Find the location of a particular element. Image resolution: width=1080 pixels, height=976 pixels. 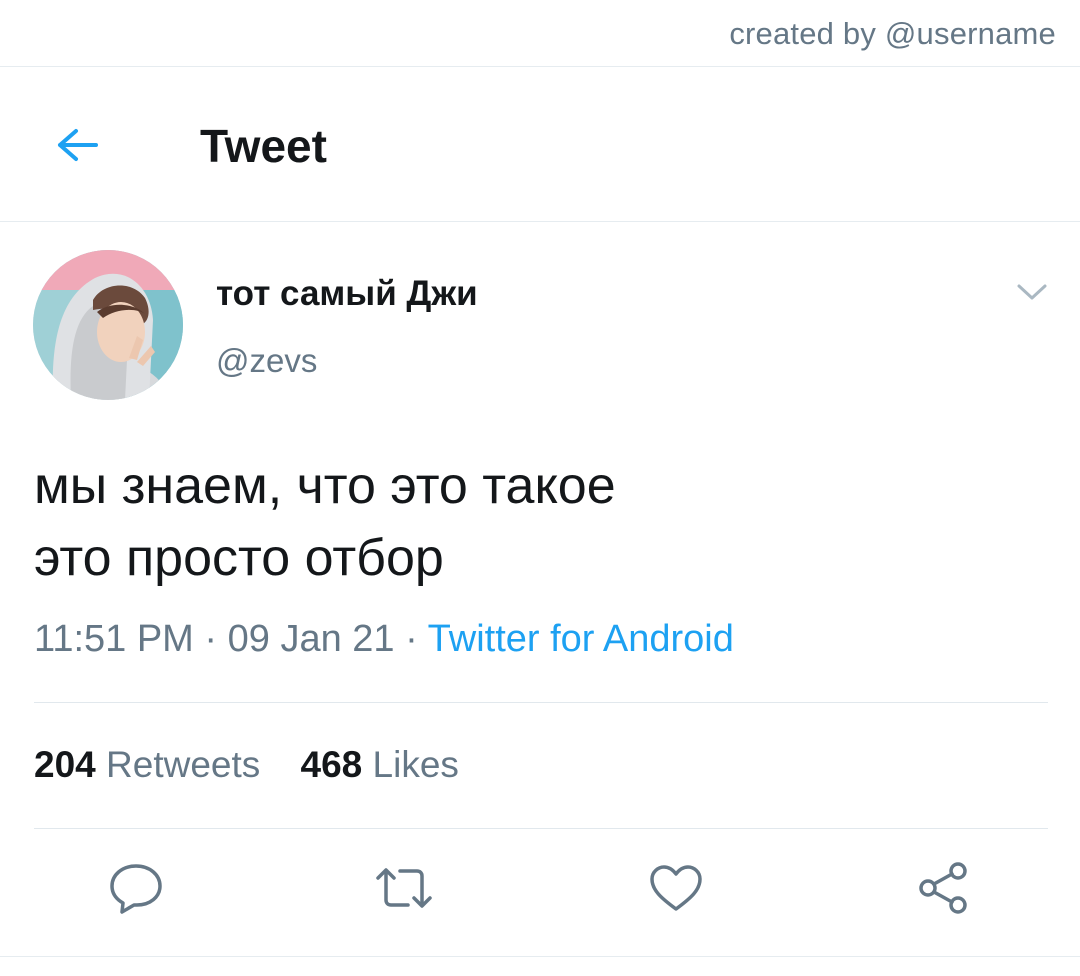

retweets-count: 204 is located at coordinates (65, 764).